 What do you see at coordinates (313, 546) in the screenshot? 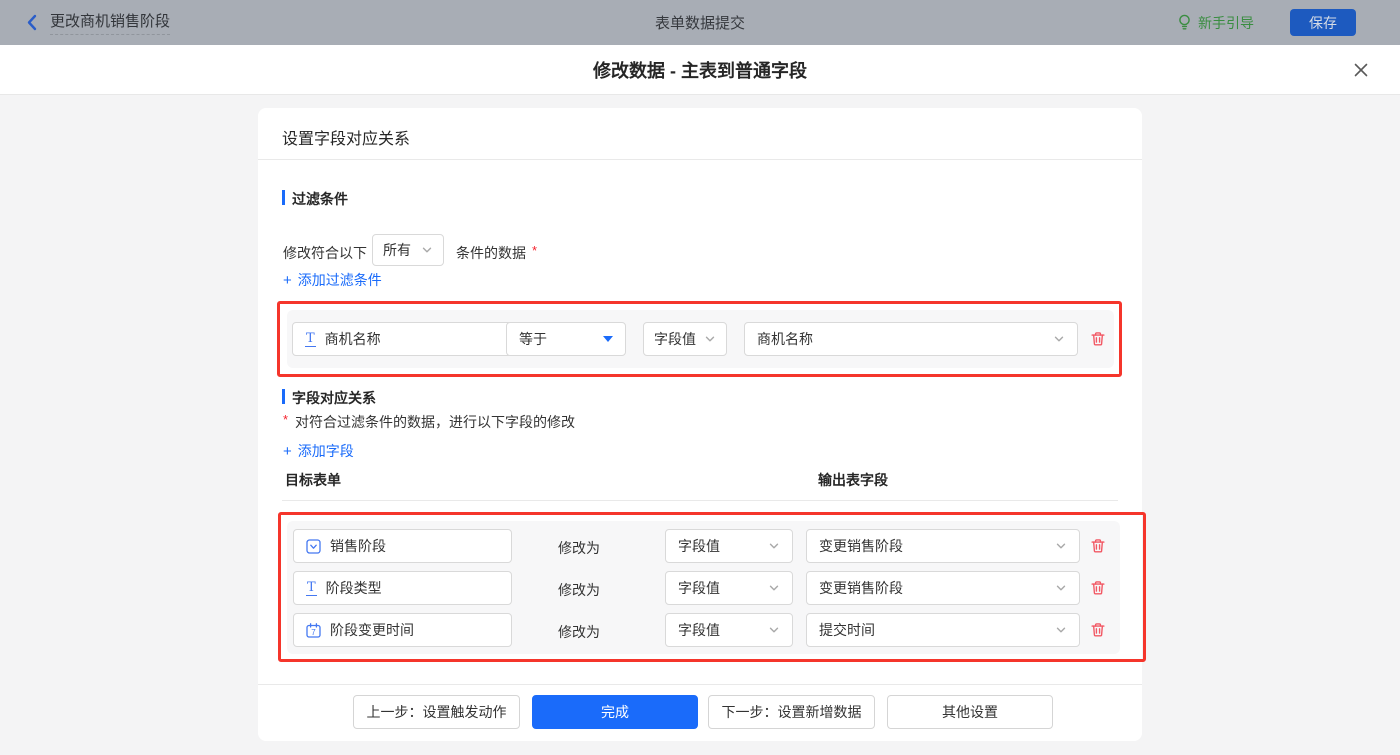
I see `select-field-icon` at bounding box center [313, 546].